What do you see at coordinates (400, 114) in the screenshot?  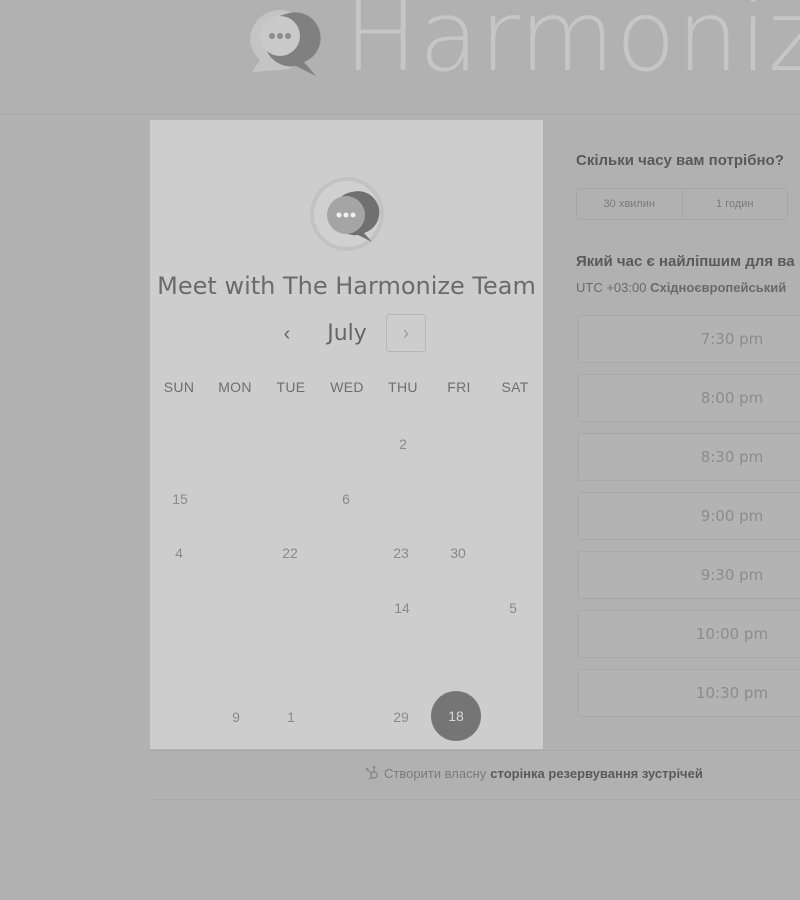 I see `divider` at bounding box center [400, 114].